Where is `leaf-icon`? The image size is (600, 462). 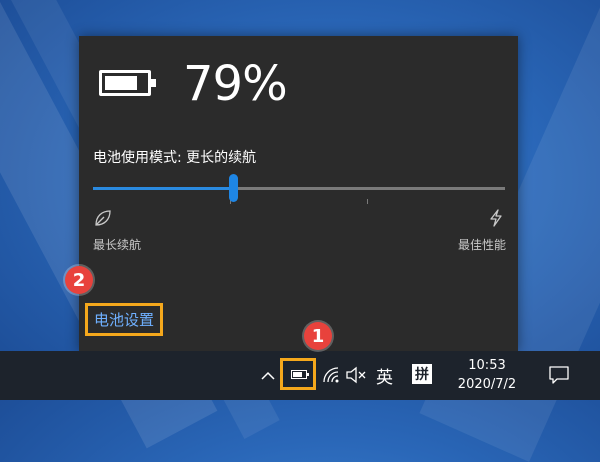
leaf-icon is located at coordinates (103, 218).